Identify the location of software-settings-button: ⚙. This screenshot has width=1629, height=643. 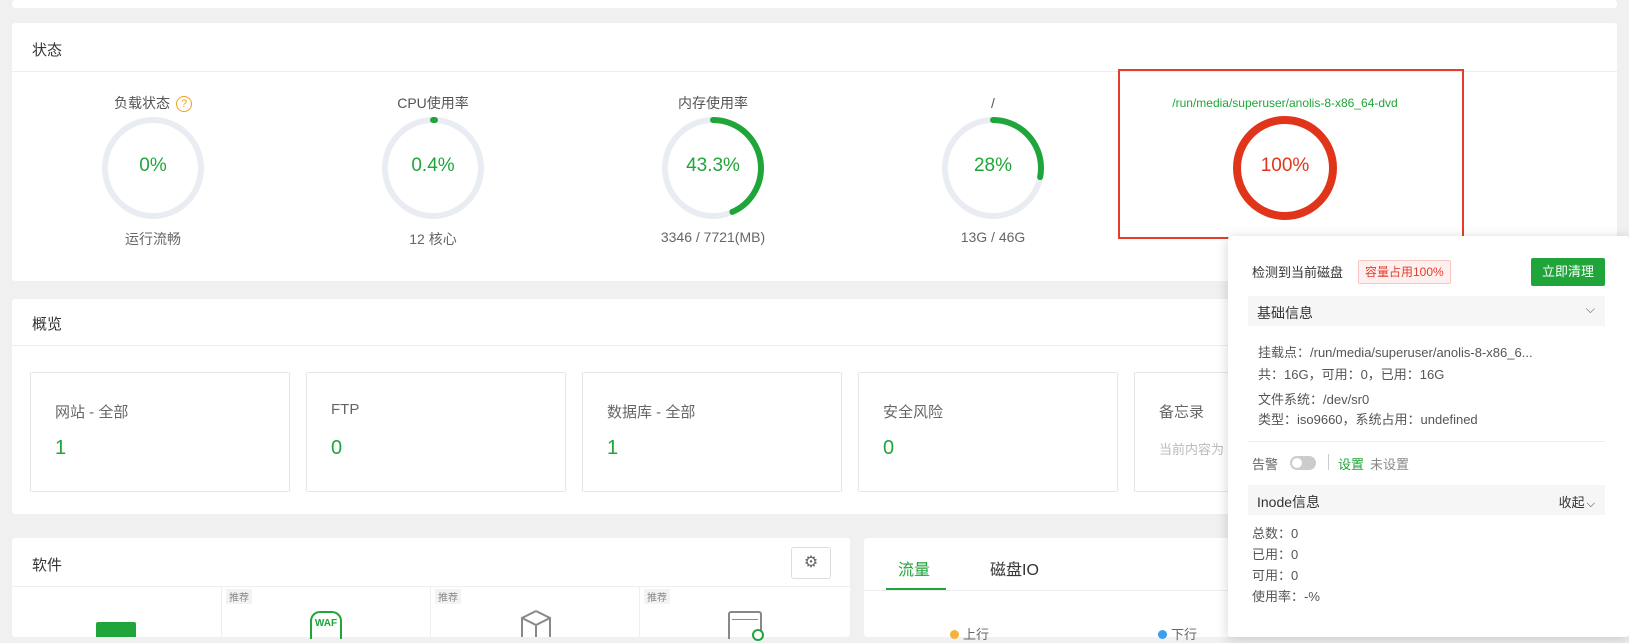
(811, 563).